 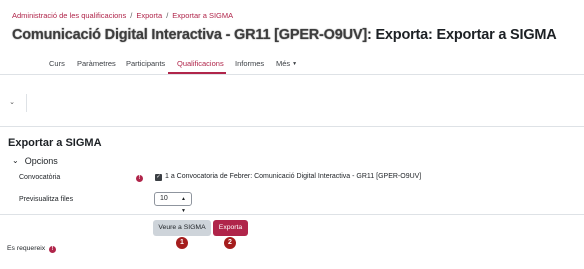 What do you see at coordinates (182, 228) in the screenshot?
I see `view-sigma-button: Veure a SIGMA` at bounding box center [182, 228].